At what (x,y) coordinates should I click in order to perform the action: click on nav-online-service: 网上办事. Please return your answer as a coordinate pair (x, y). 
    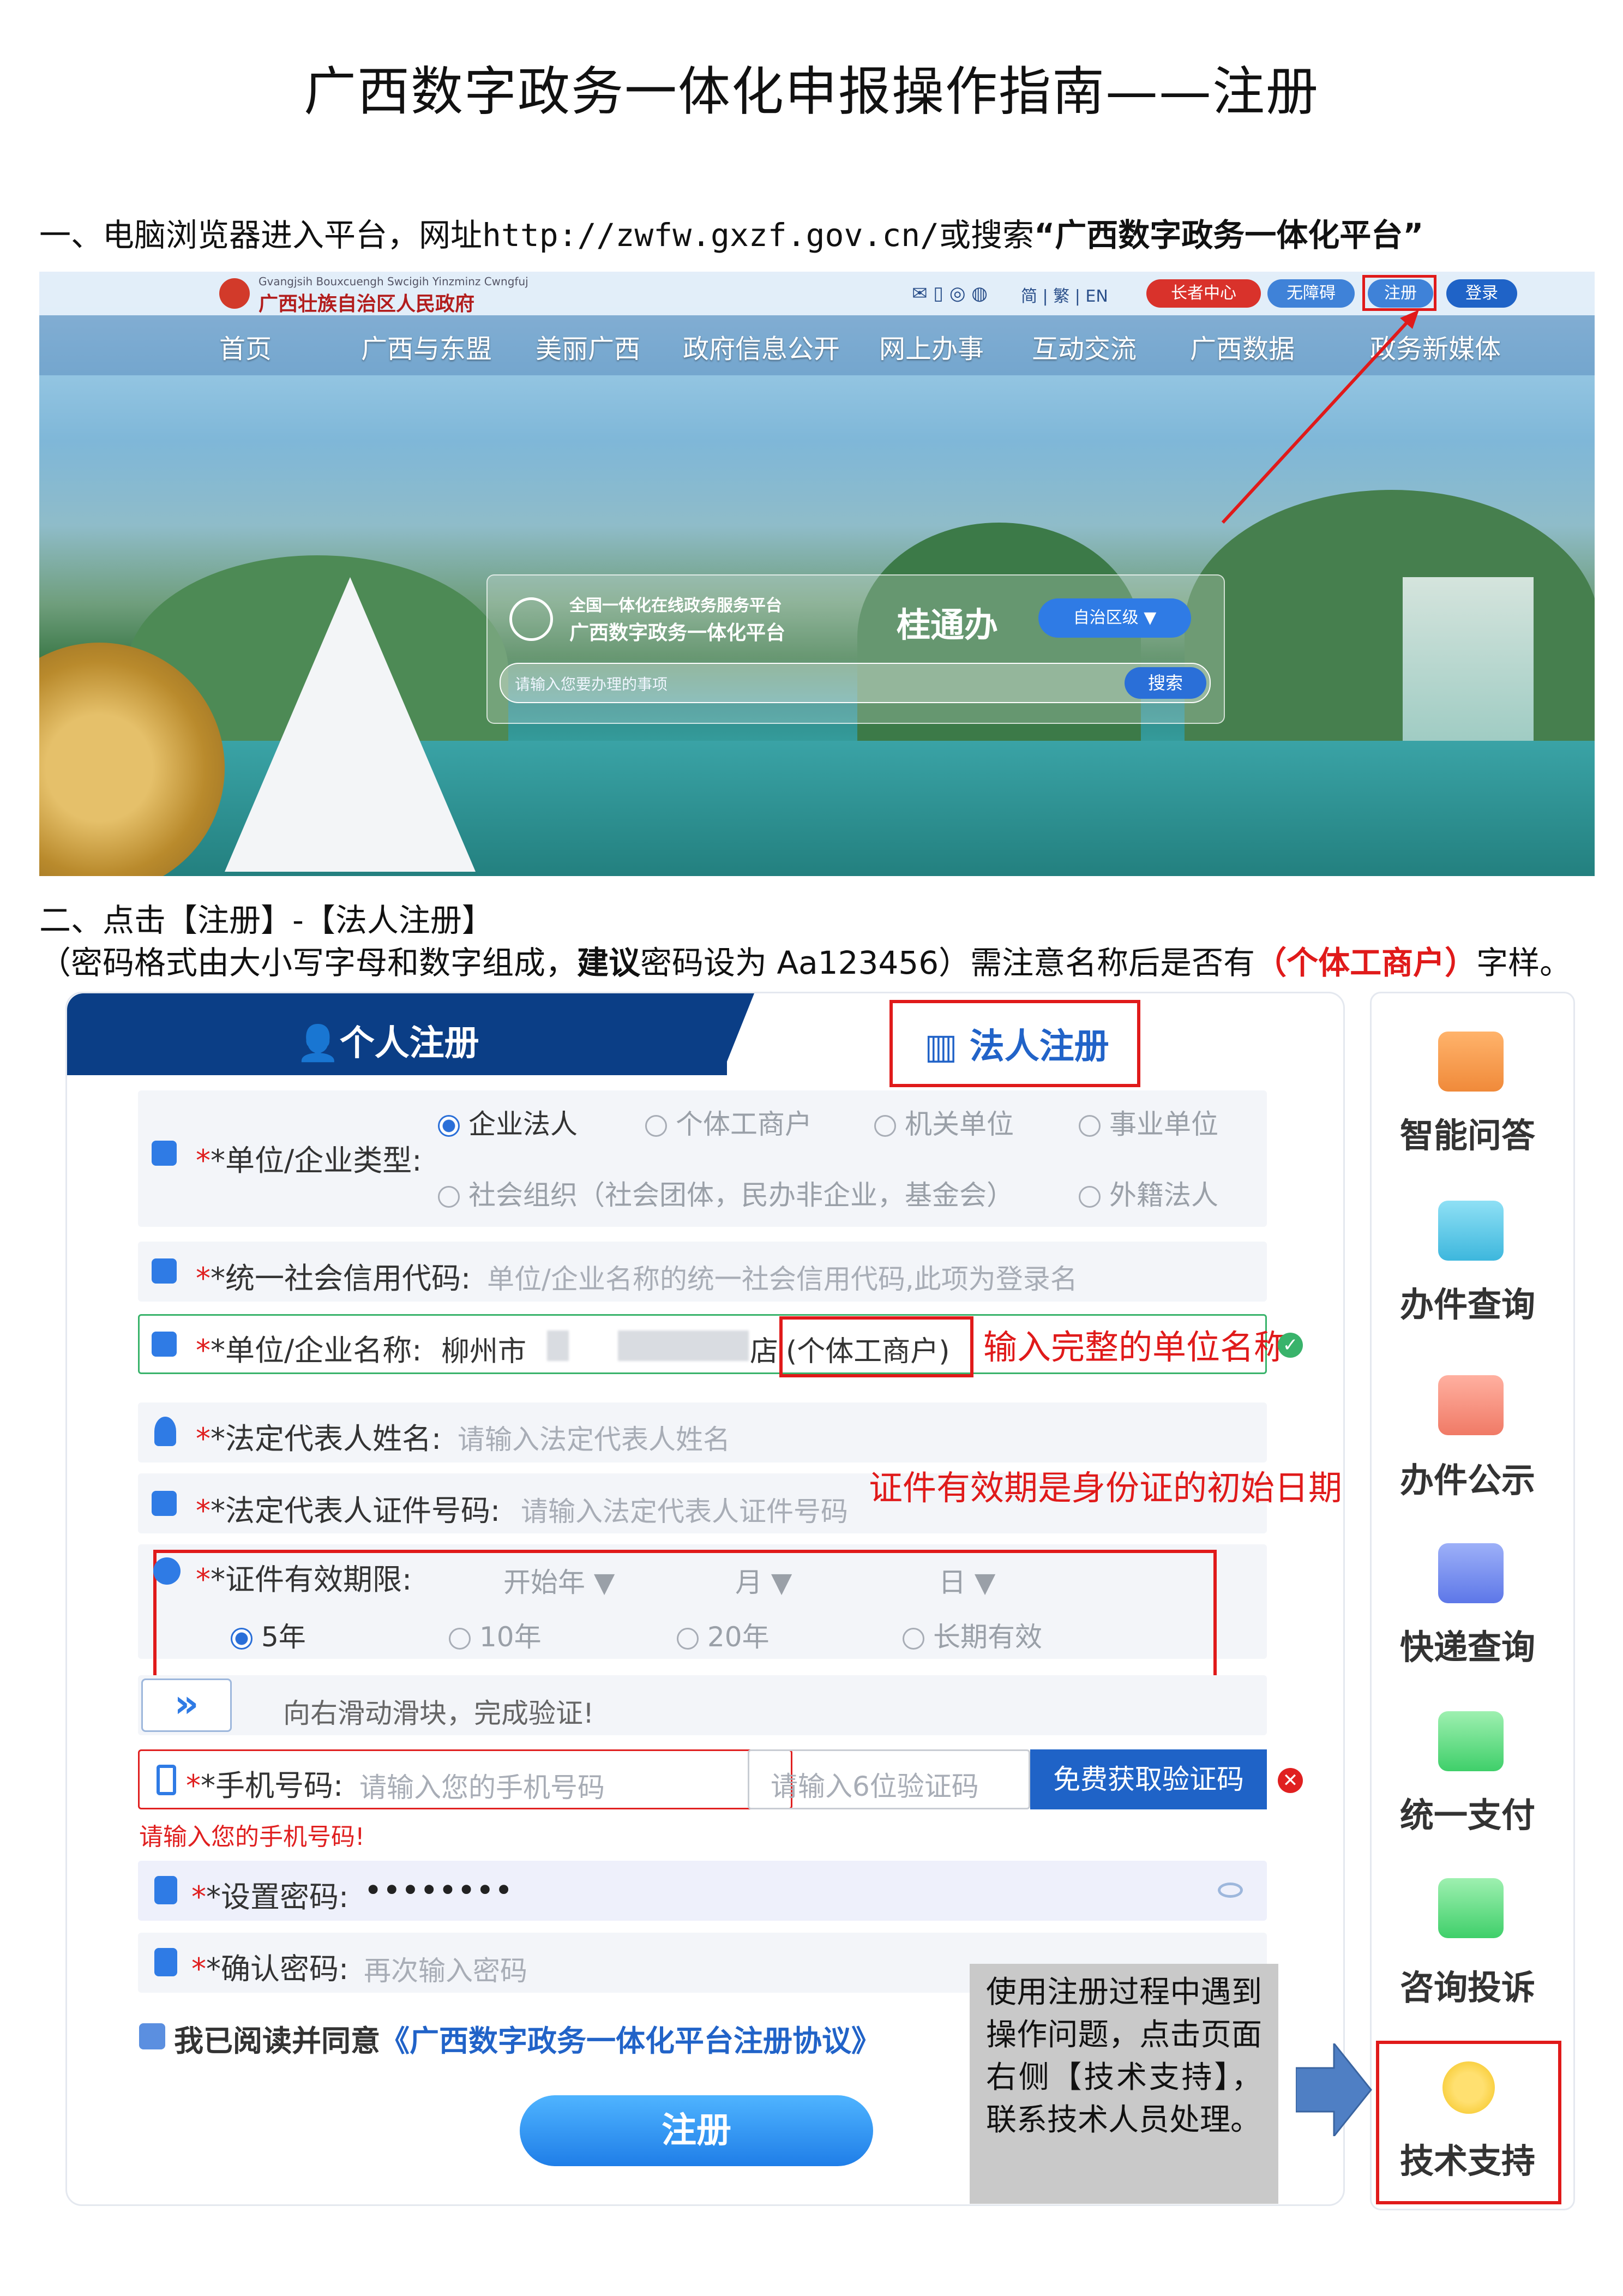
    Looking at the image, I should click on (932, 346).